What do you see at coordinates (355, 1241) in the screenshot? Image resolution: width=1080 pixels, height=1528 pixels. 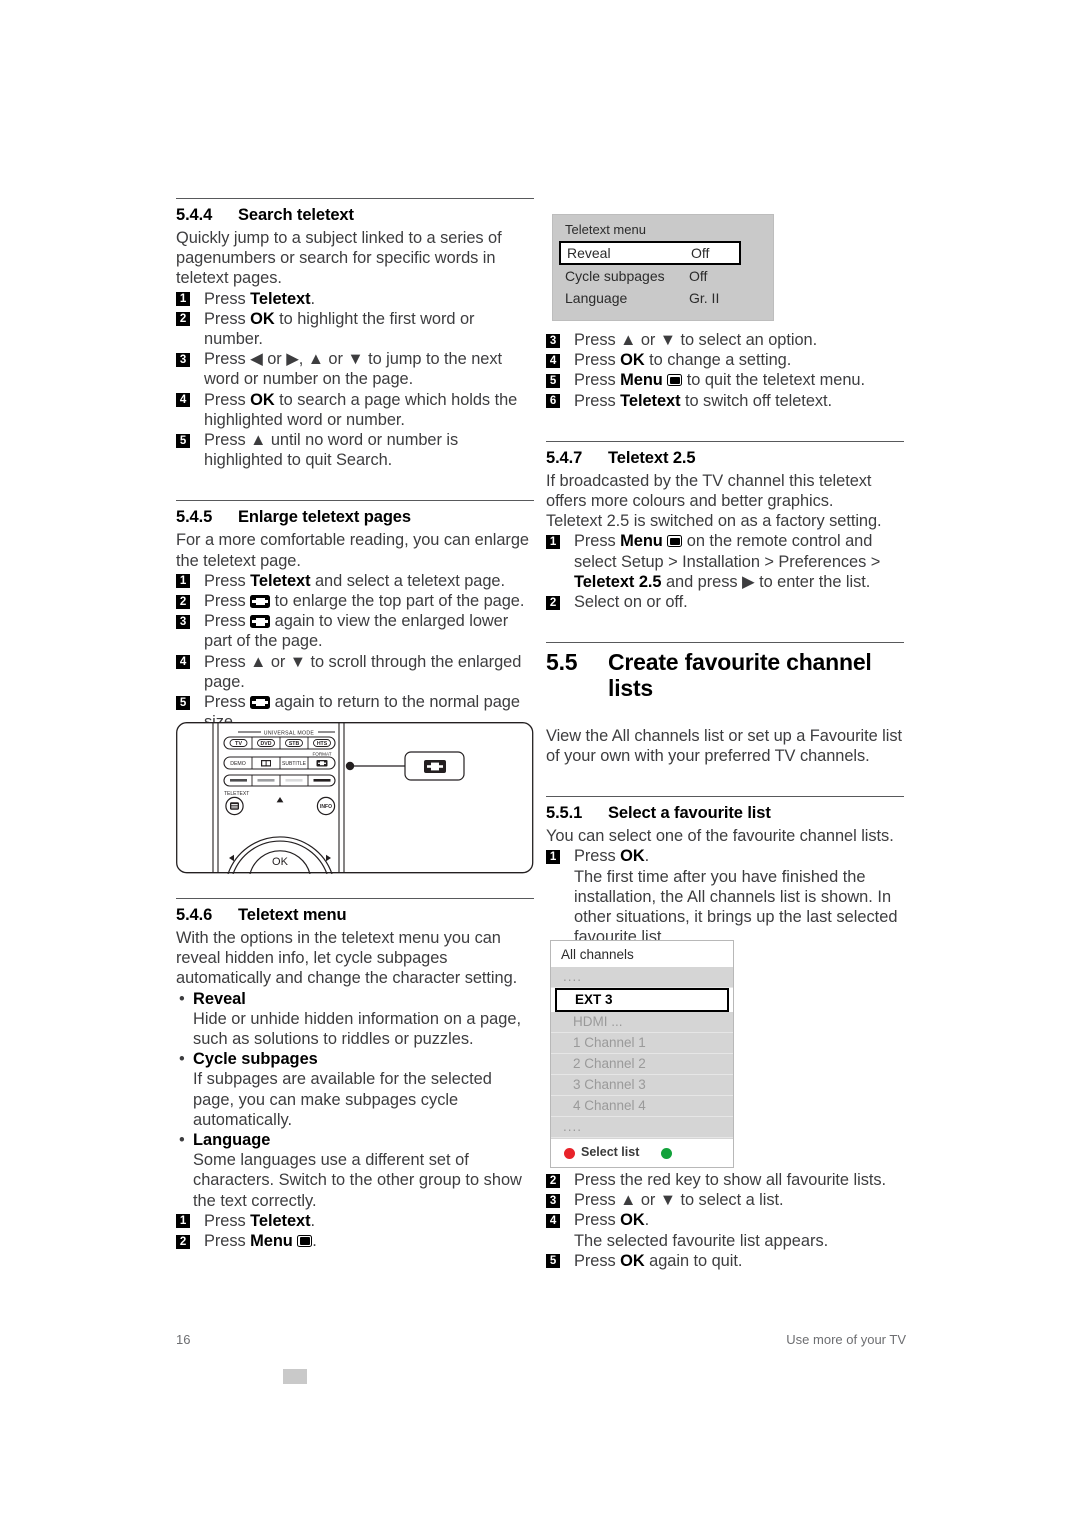 I see `step-item: 2 Press Menu .` at bounding box center [355, 1241].